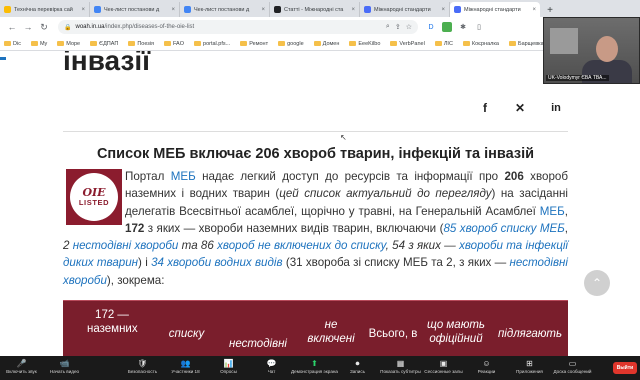 This screenshot has width=640, height=380. Describe the element at coordinates (315, 9) in the screenshot. I see `browser-tab: Статті - Міжнародні ста ×` at that location.